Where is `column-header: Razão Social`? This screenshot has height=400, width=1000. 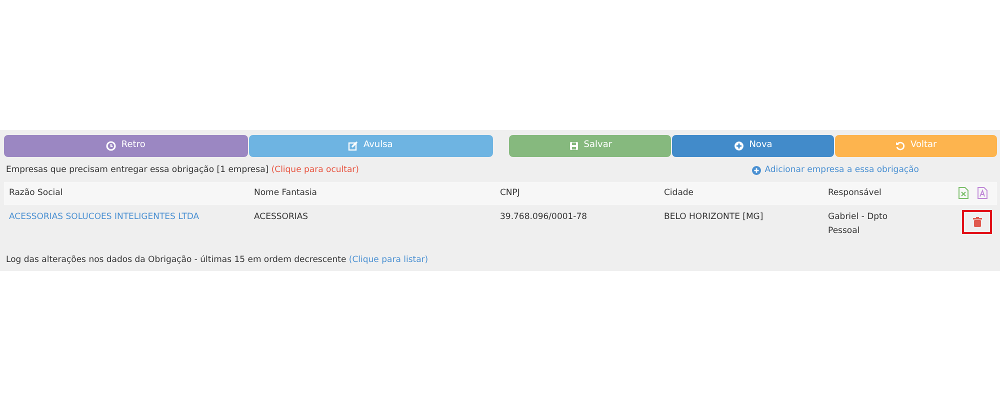 column-header: Razão Social is located at coordinates (36, 193).